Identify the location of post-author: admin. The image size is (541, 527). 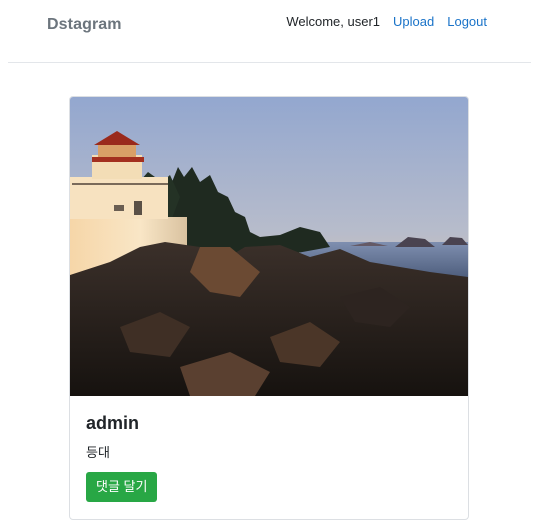
(113, 423).